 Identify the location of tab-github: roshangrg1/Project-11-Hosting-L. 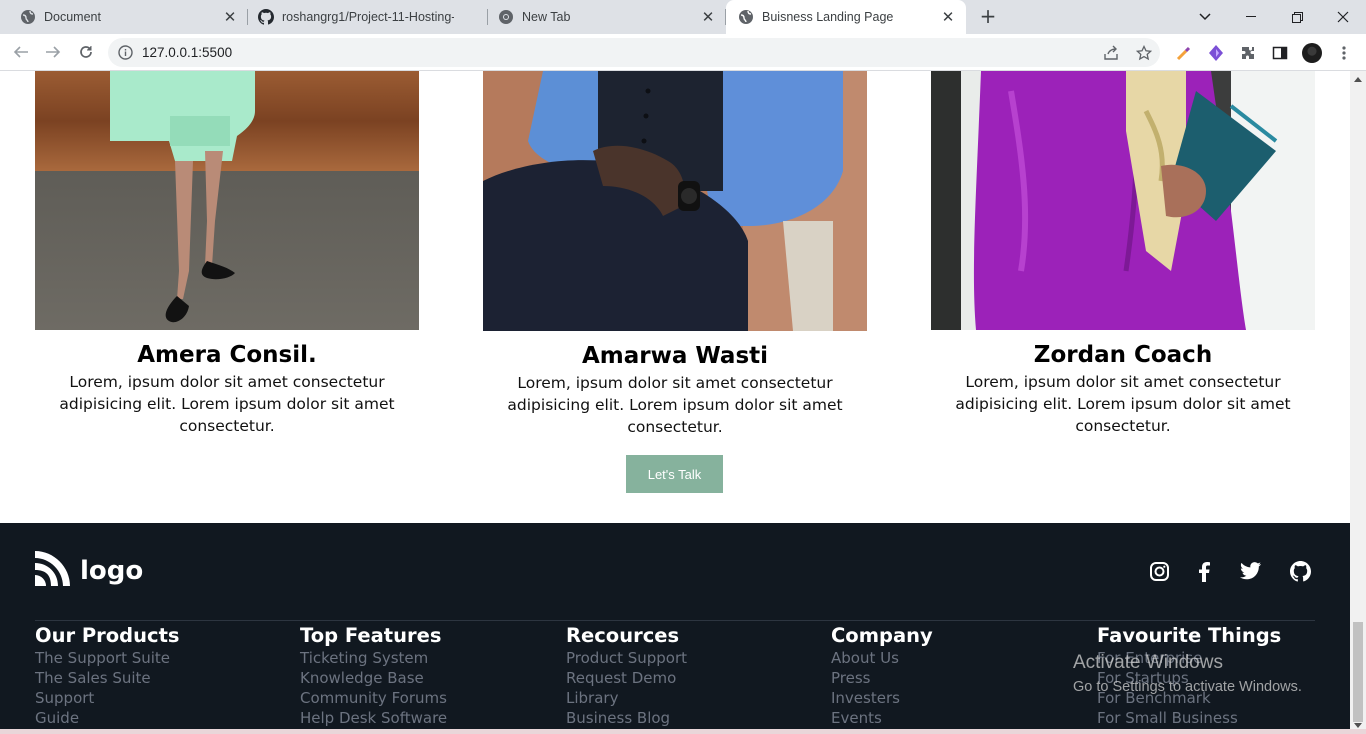
(363, 17).